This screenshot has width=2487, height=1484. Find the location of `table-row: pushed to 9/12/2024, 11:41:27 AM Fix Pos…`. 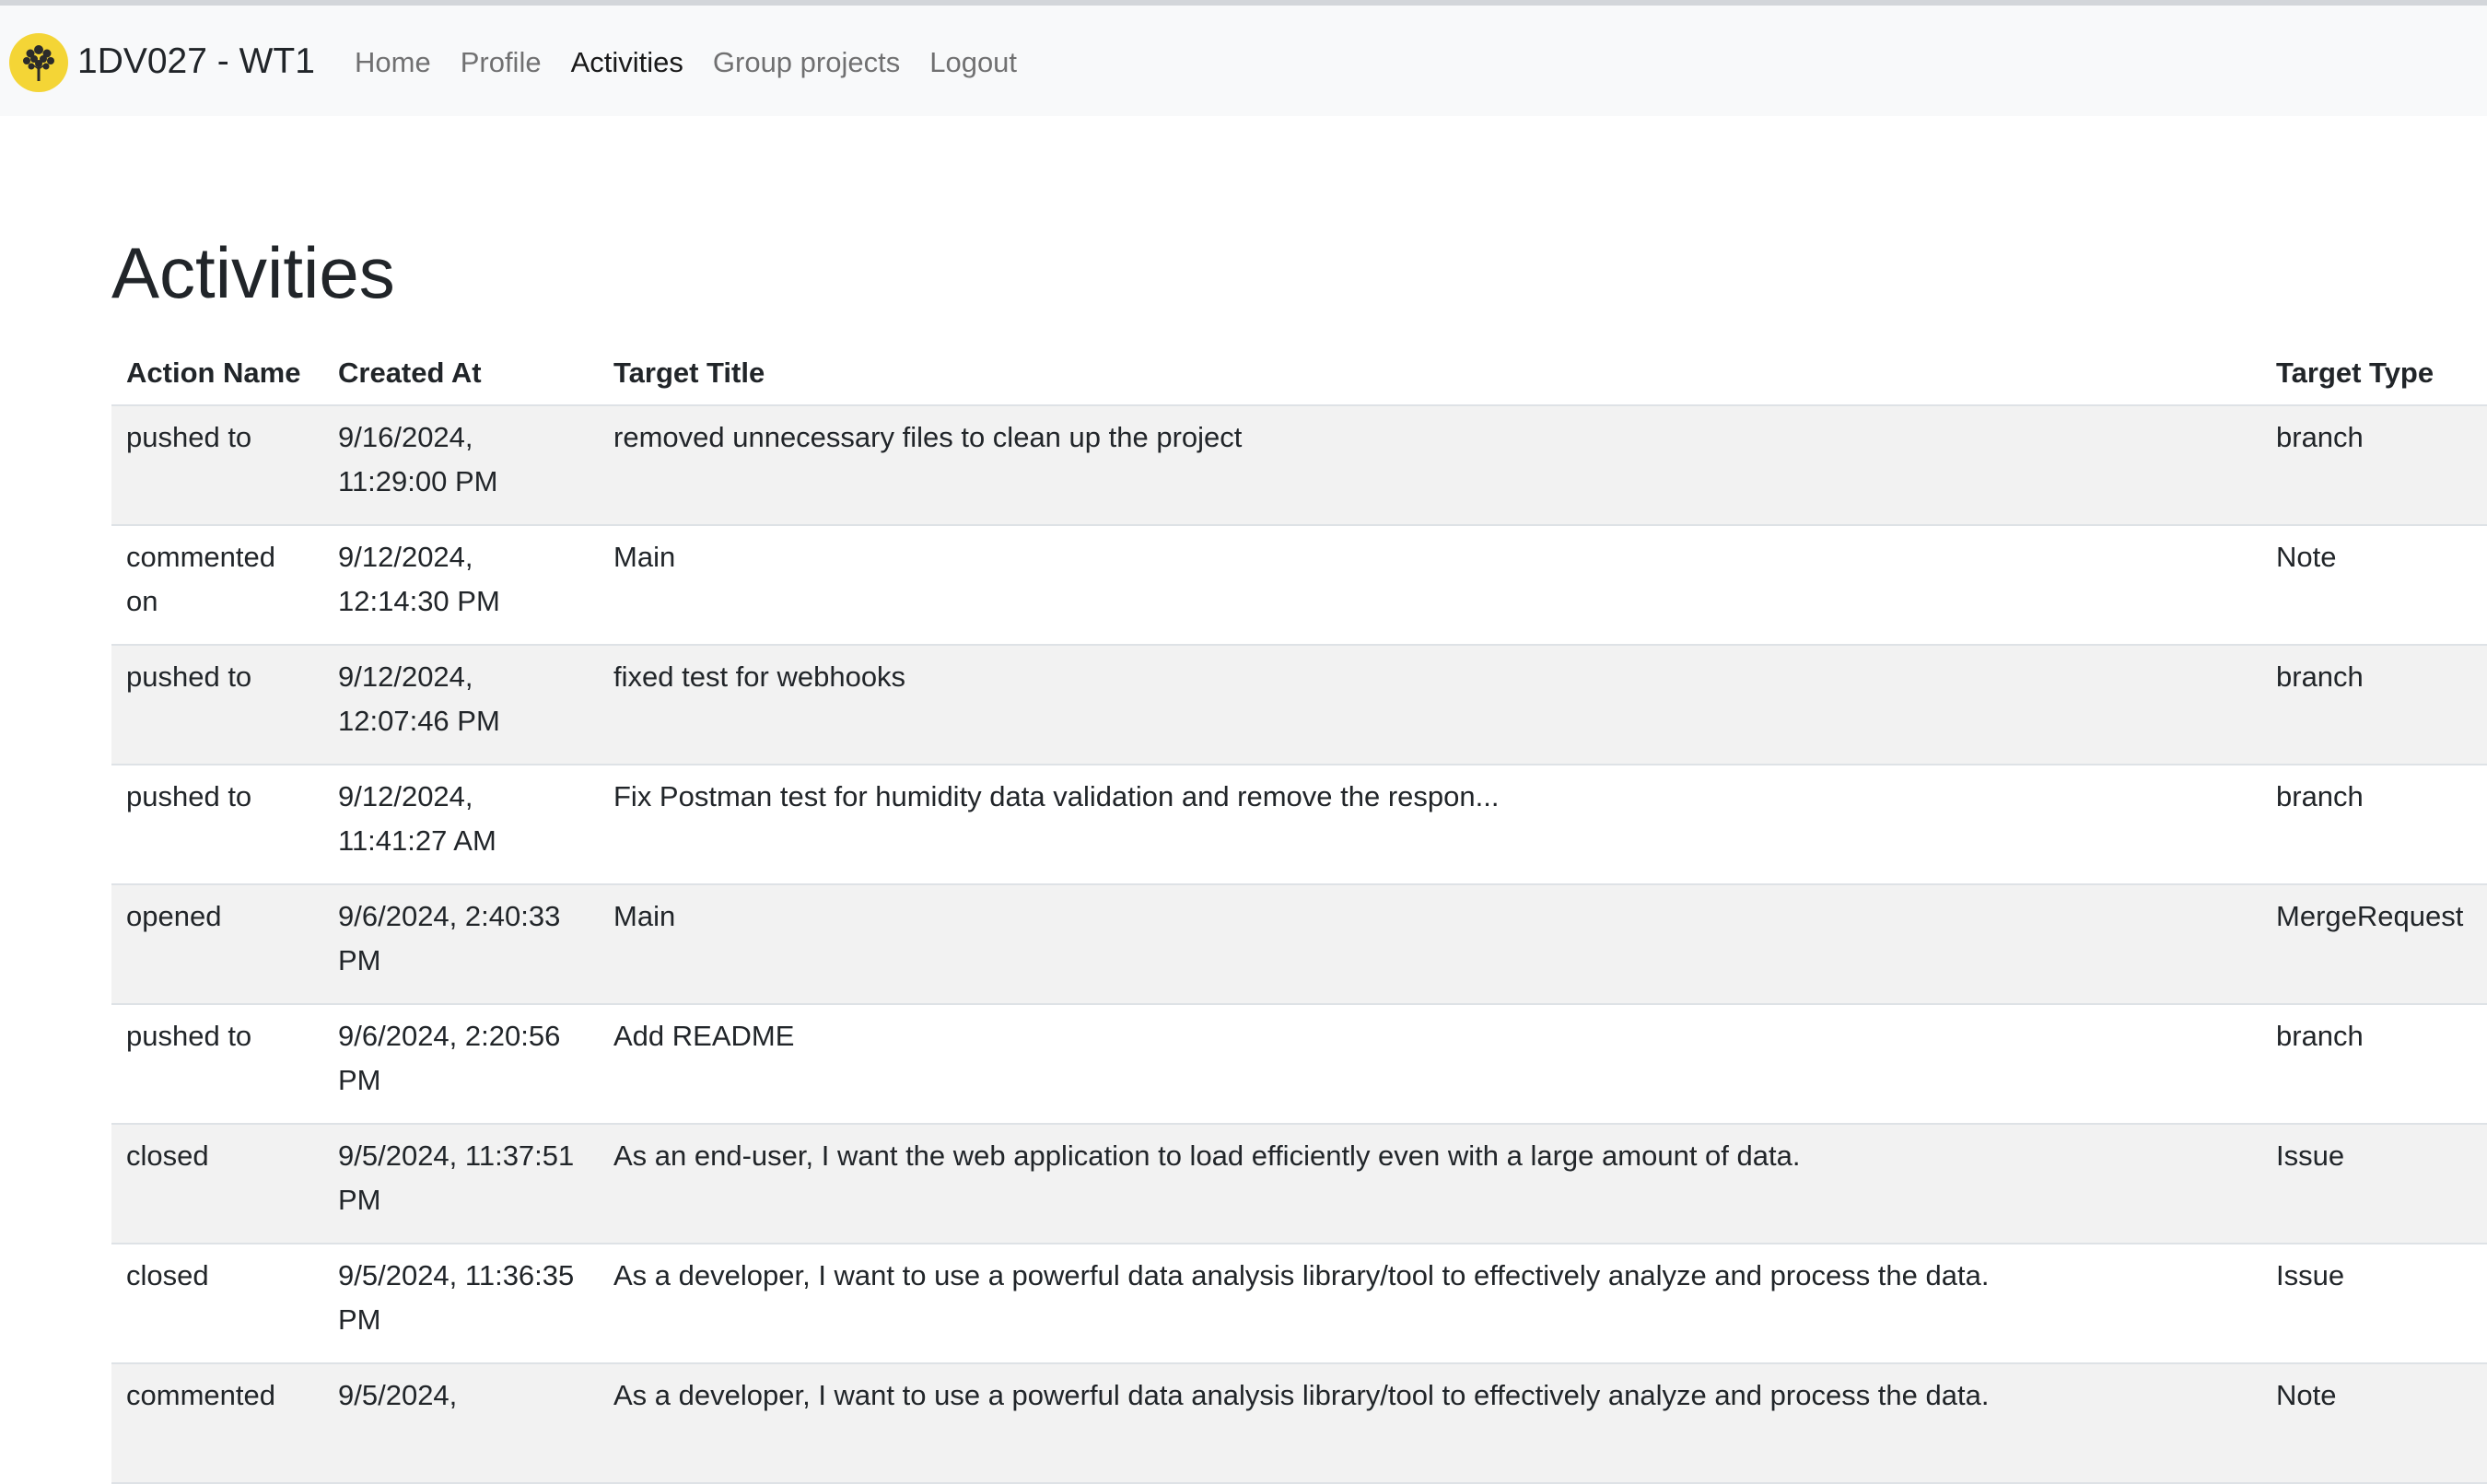

table-row: pushed to 9/12/2024, 11:41:27 AM Fix Pos… is located at coordinates (1299, 825).